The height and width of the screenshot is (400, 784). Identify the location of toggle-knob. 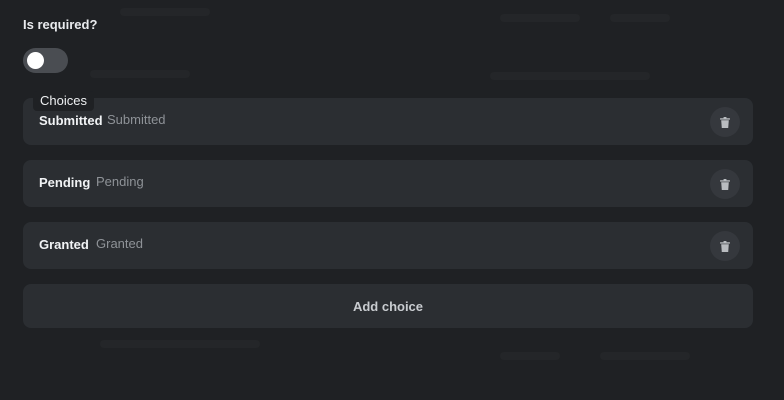
(35, 60).